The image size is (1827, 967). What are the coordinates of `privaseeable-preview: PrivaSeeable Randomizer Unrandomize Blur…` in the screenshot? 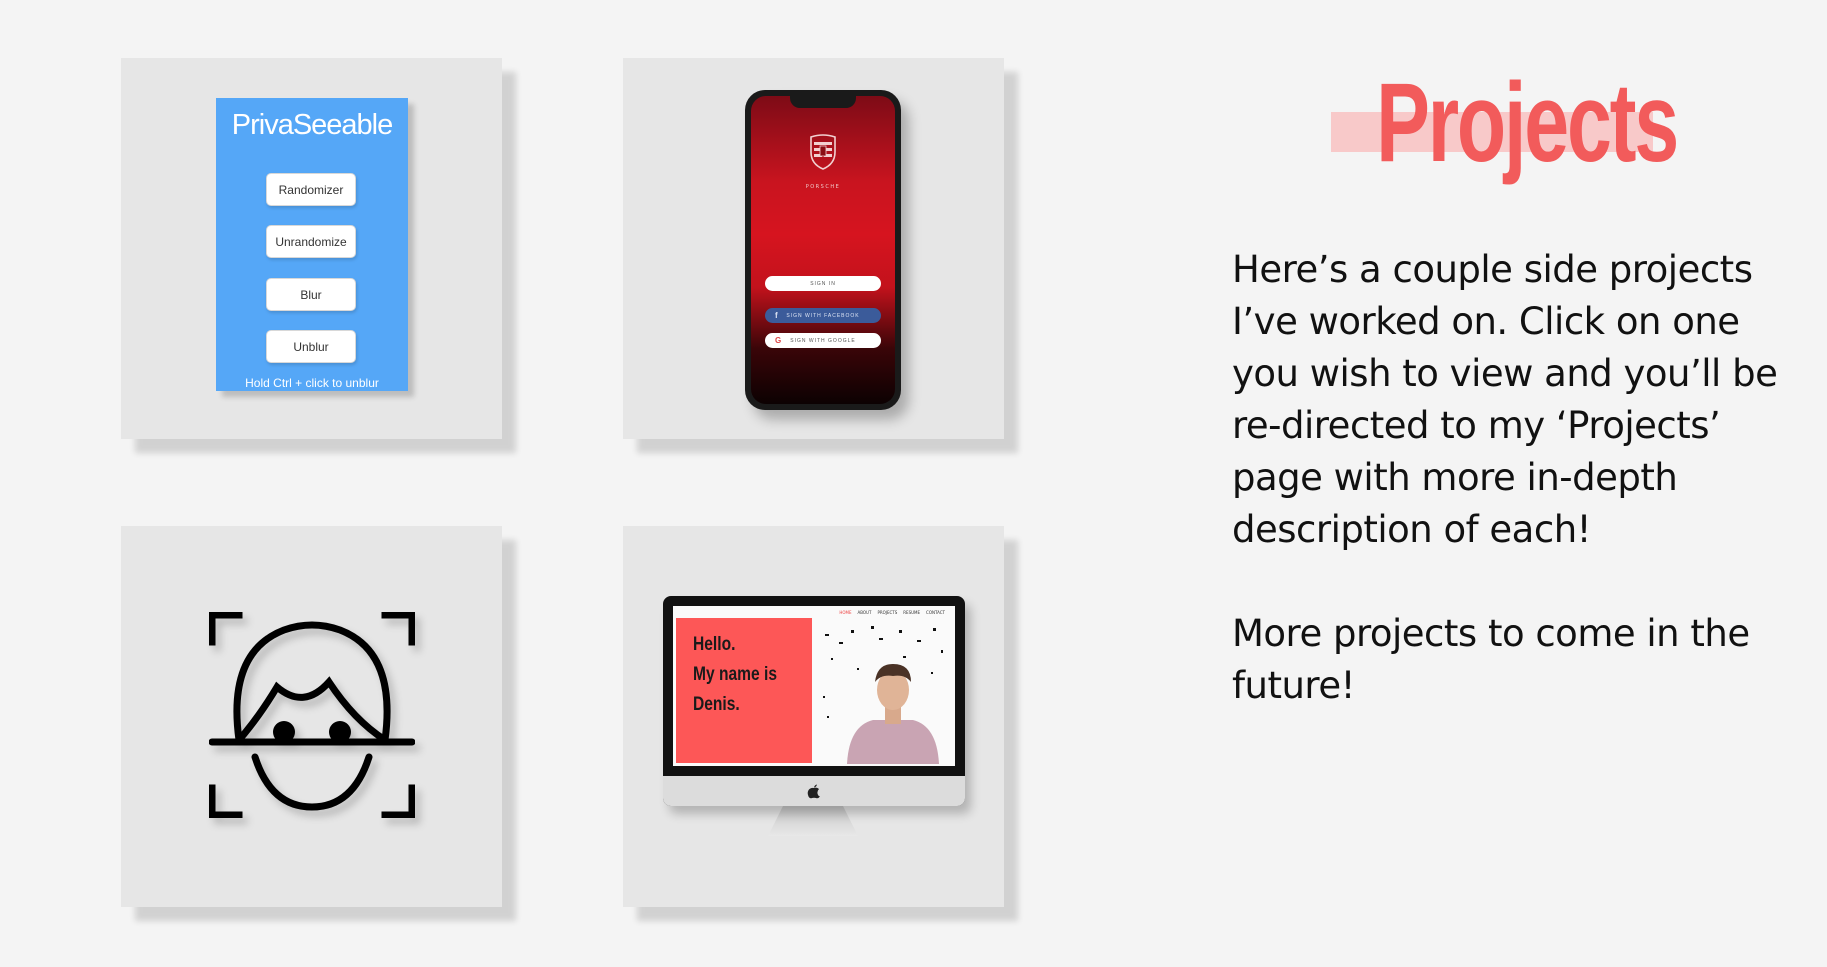 It's located at (312, 244).